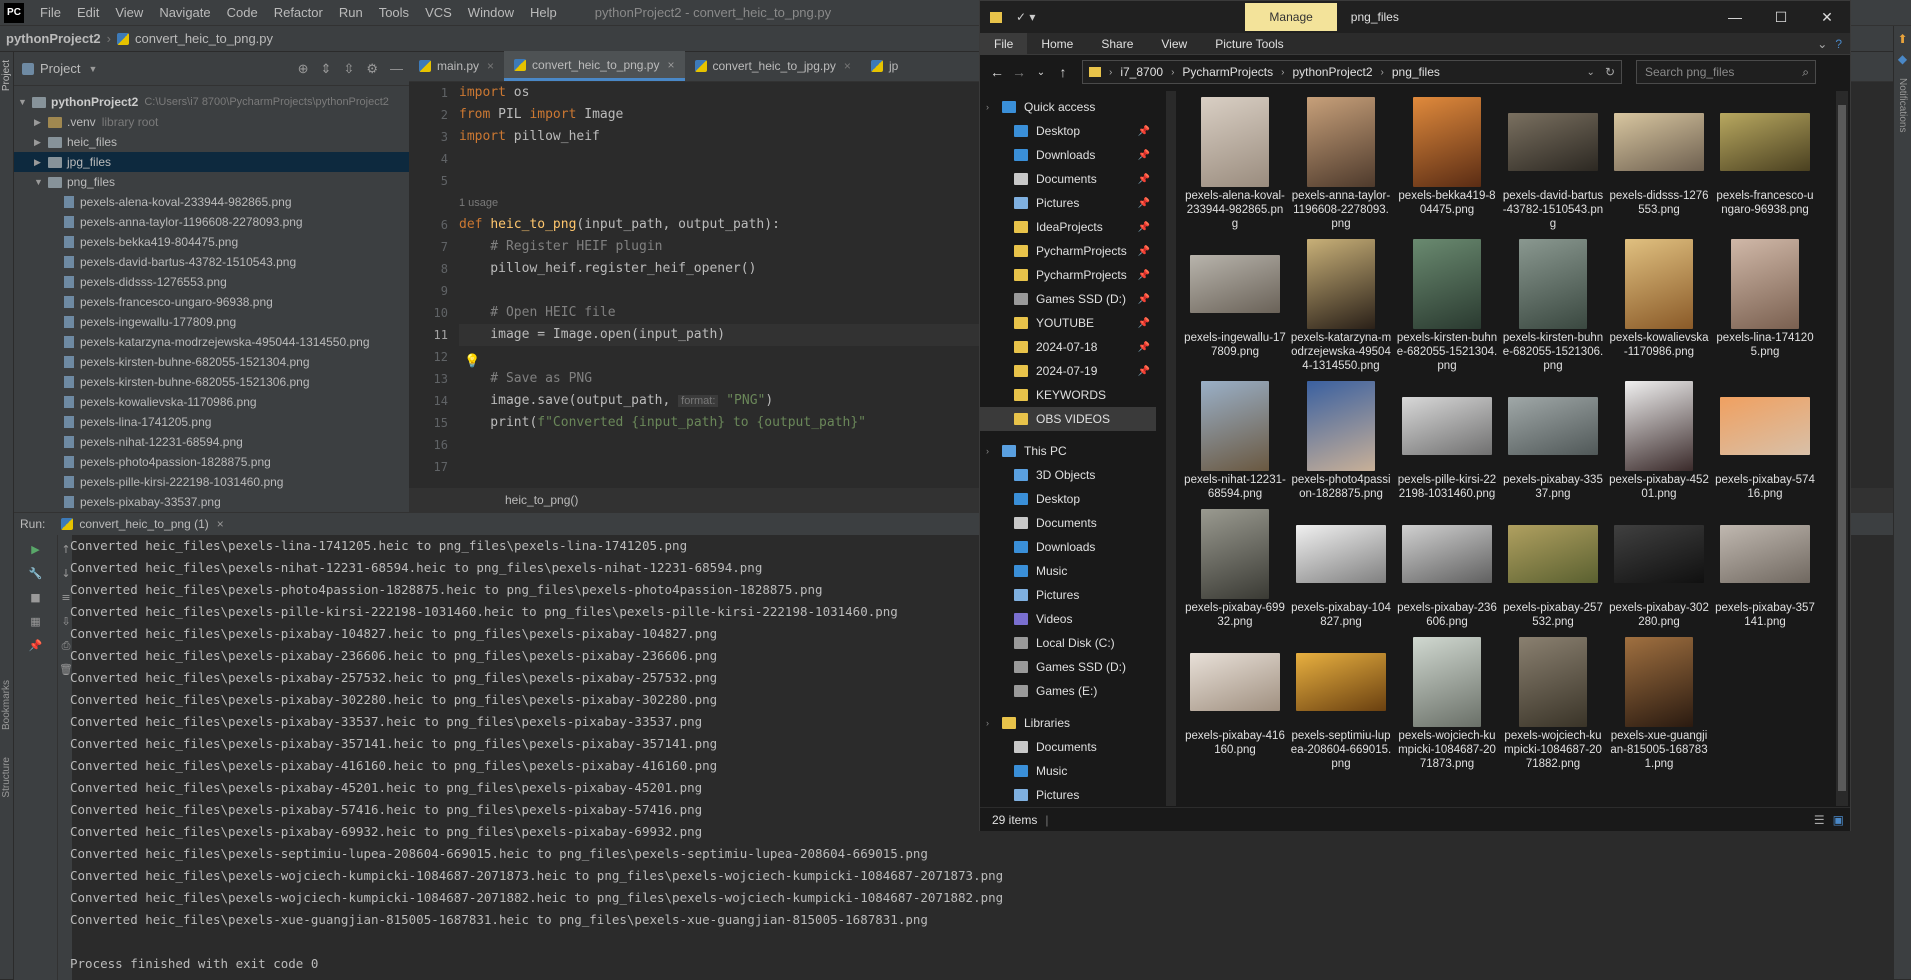  I want to click on navigation-scrollbar, so click(1171, 448).